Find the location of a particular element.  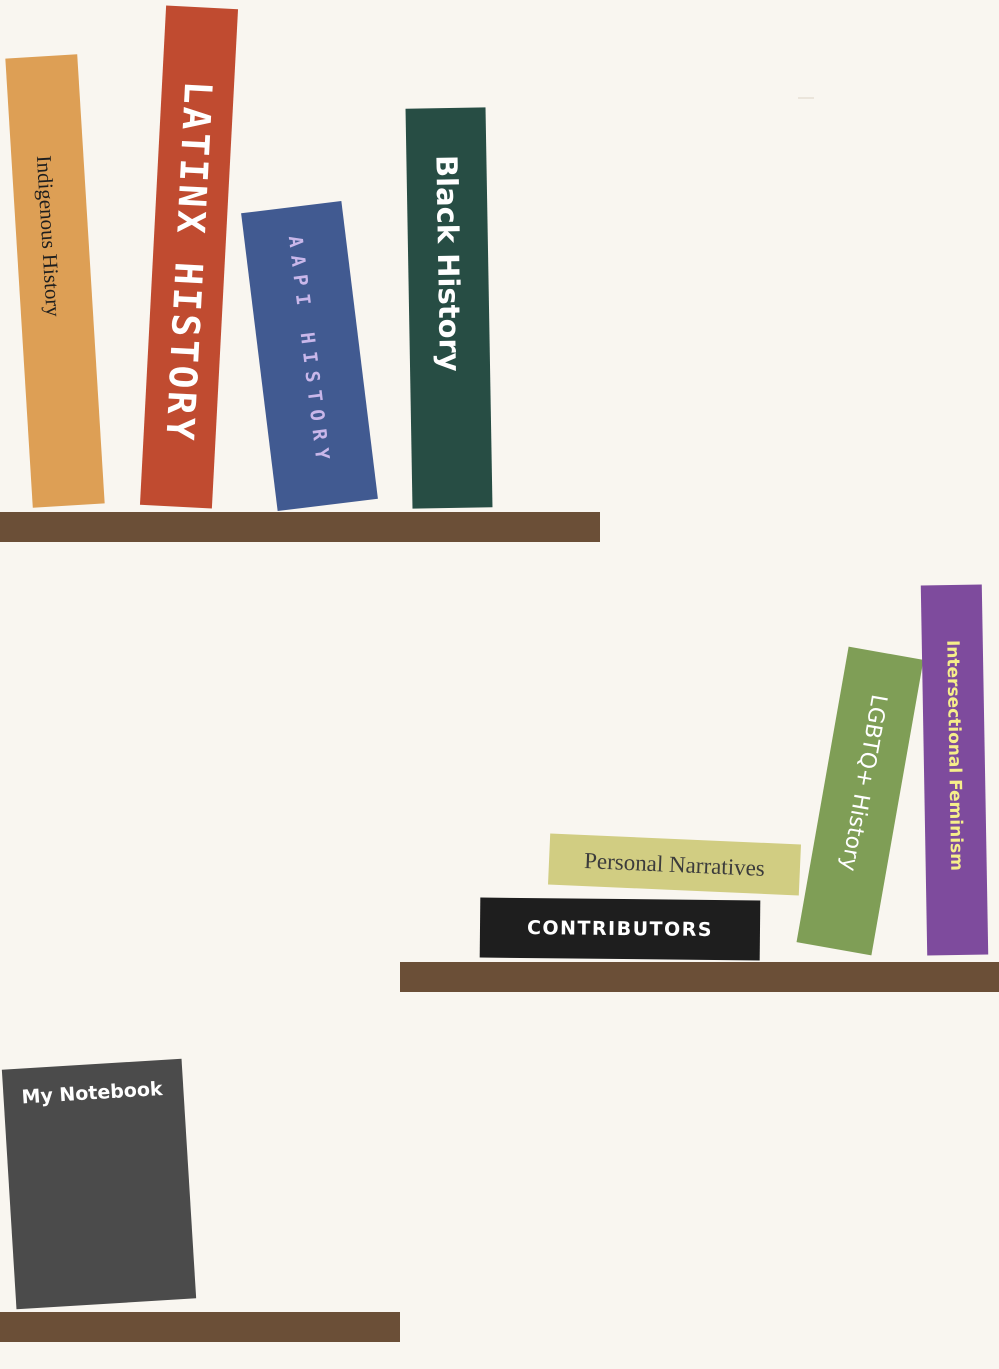

book-my-notebook-label: My Notebook is located at coordinates (92, 1093).